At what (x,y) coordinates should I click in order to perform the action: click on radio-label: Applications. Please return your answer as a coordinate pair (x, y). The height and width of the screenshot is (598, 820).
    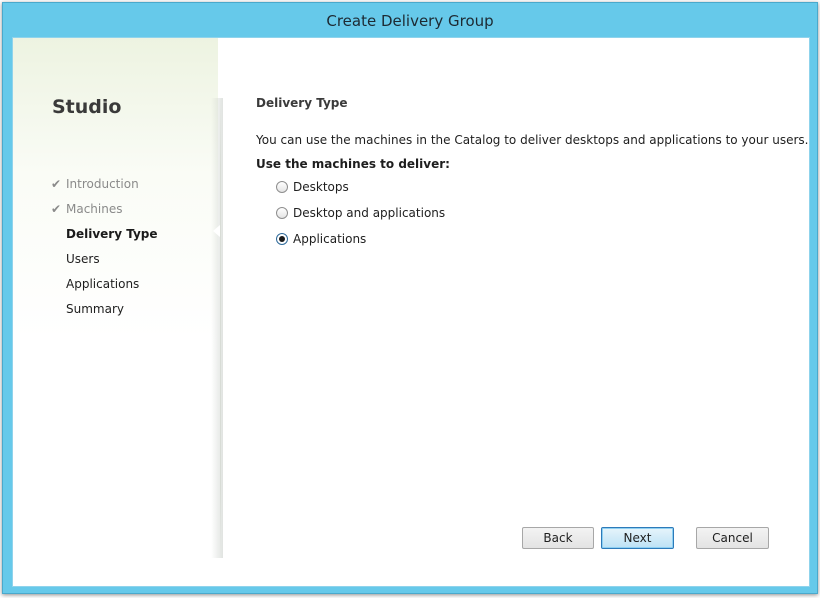
    Looking at the image, I should click on (329, 239).